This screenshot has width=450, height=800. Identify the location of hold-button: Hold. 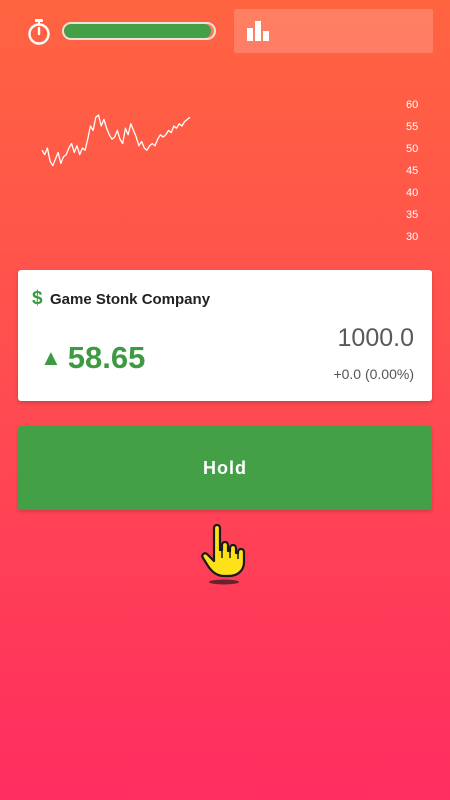
(225, 468).